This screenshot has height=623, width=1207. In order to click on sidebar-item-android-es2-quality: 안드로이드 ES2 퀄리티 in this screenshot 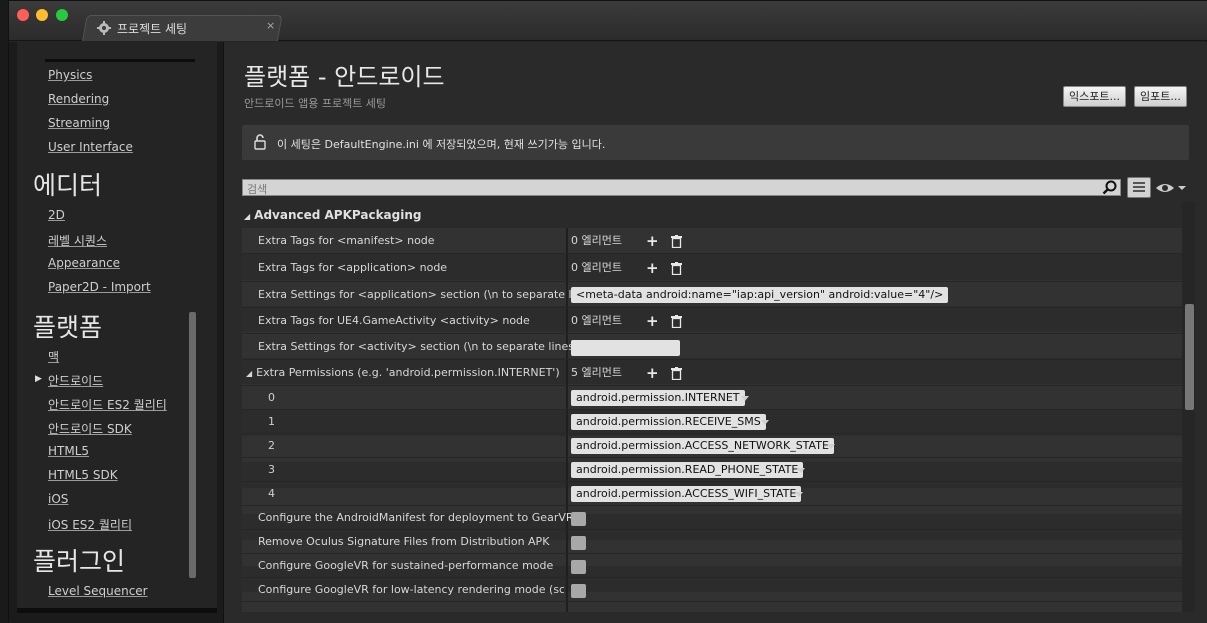, I will do `click(107, 404)`.